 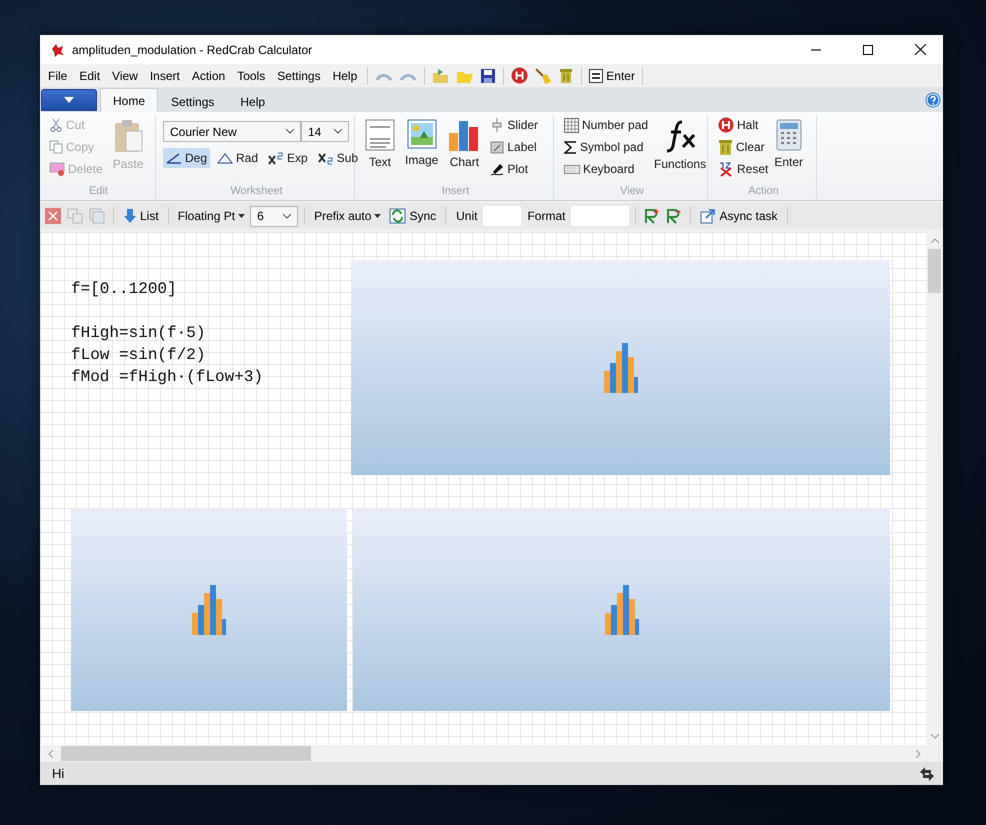 I want to click on grid-icon, so click(x=571, y=125).